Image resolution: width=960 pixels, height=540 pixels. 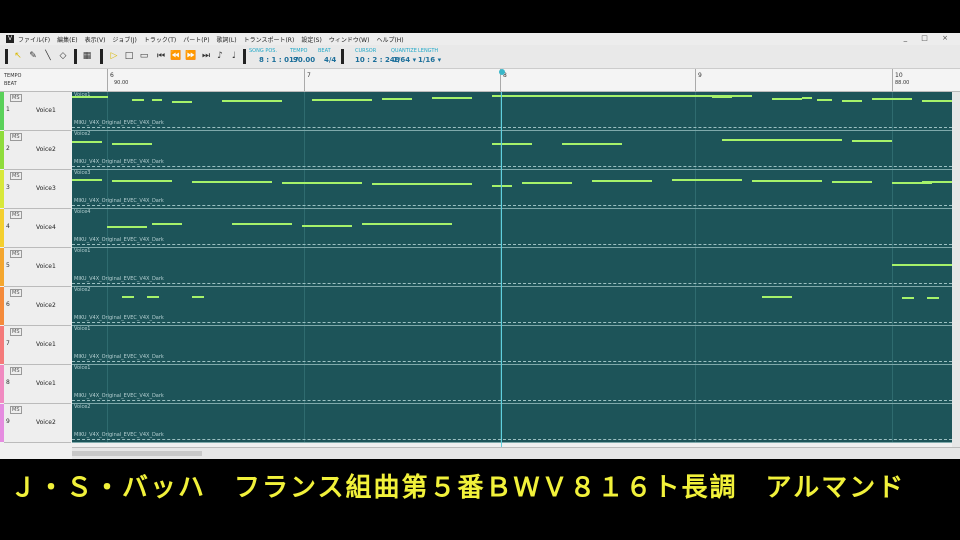 What do you see at coordinates (37, 345) in the screenshot?
I see `track-header: 7 MS Voice1` at bounding box center [37, 345].